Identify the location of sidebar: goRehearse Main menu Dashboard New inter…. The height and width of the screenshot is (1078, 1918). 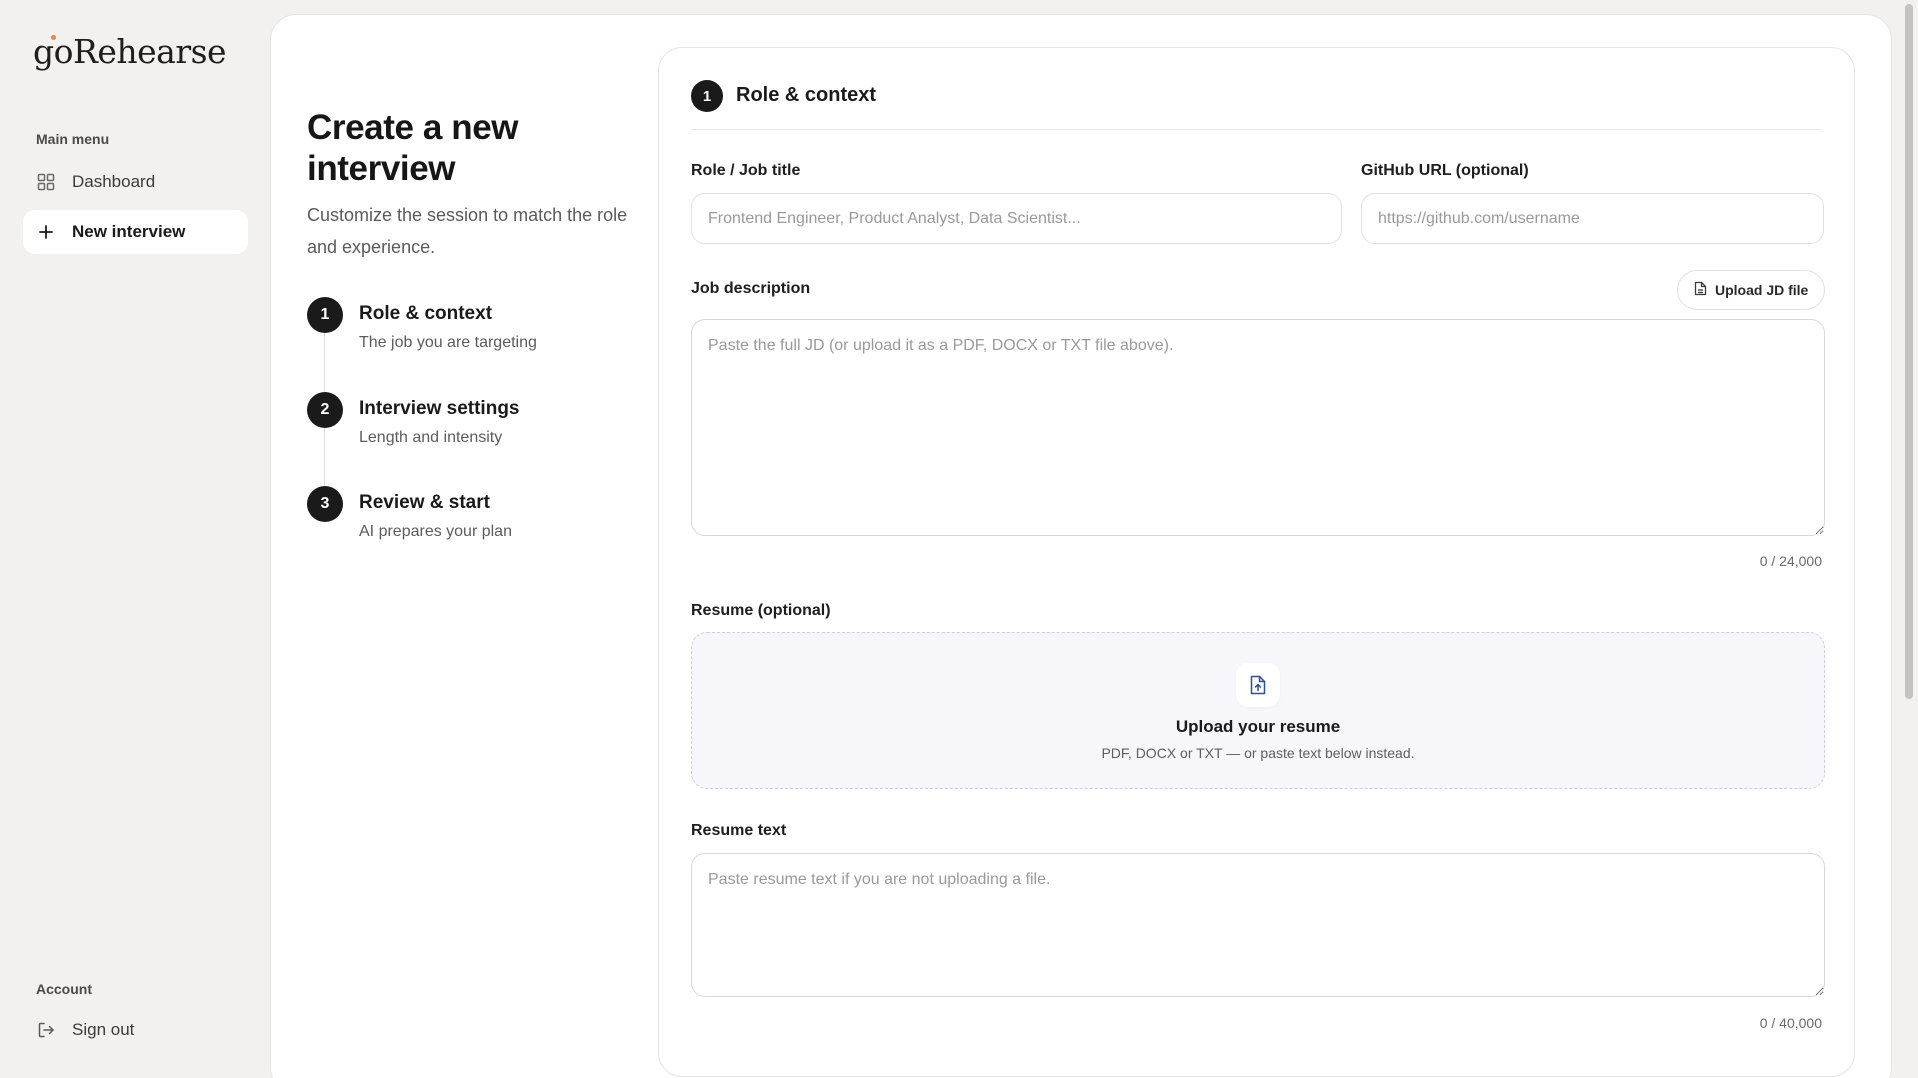
(135, 539).